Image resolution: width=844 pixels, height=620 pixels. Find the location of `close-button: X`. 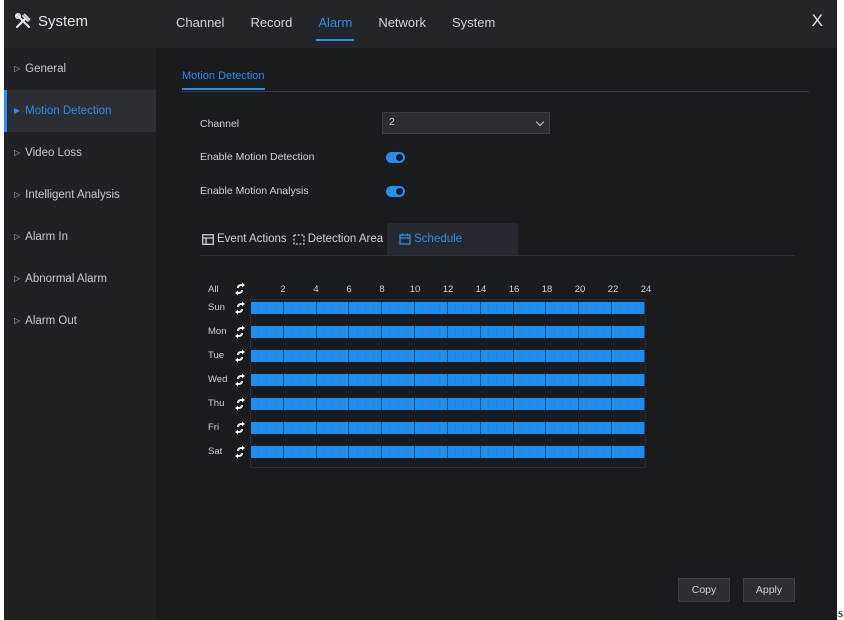

close-button: X is located at coordinates (817, 21).